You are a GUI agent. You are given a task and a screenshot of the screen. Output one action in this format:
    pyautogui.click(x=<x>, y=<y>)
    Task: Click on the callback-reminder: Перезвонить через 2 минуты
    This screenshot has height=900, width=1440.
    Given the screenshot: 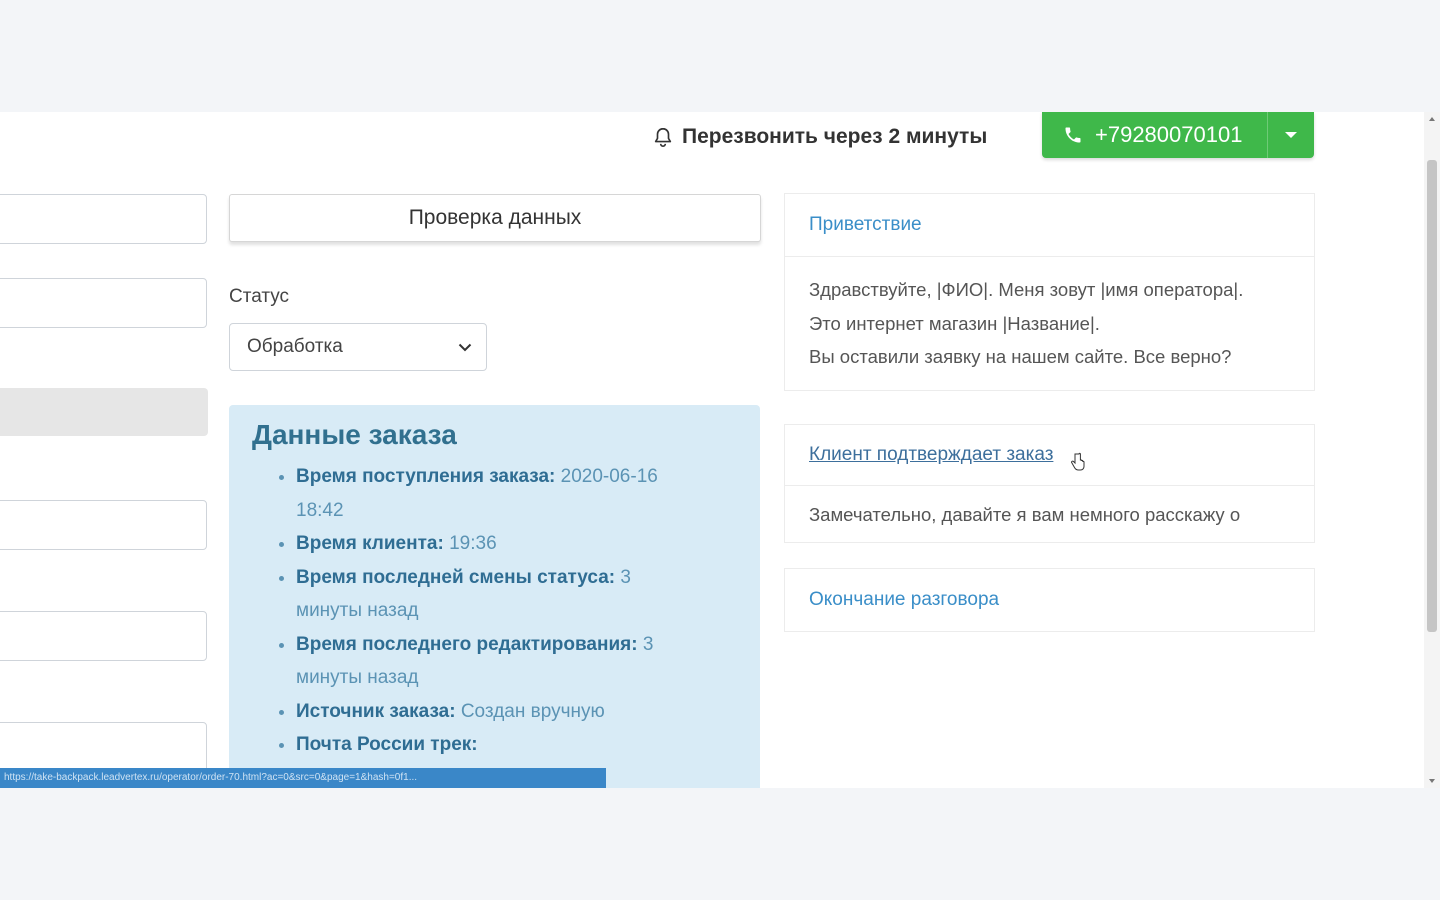 What is the action you would take?
    pyautogui.click(x=819, y=137)
    